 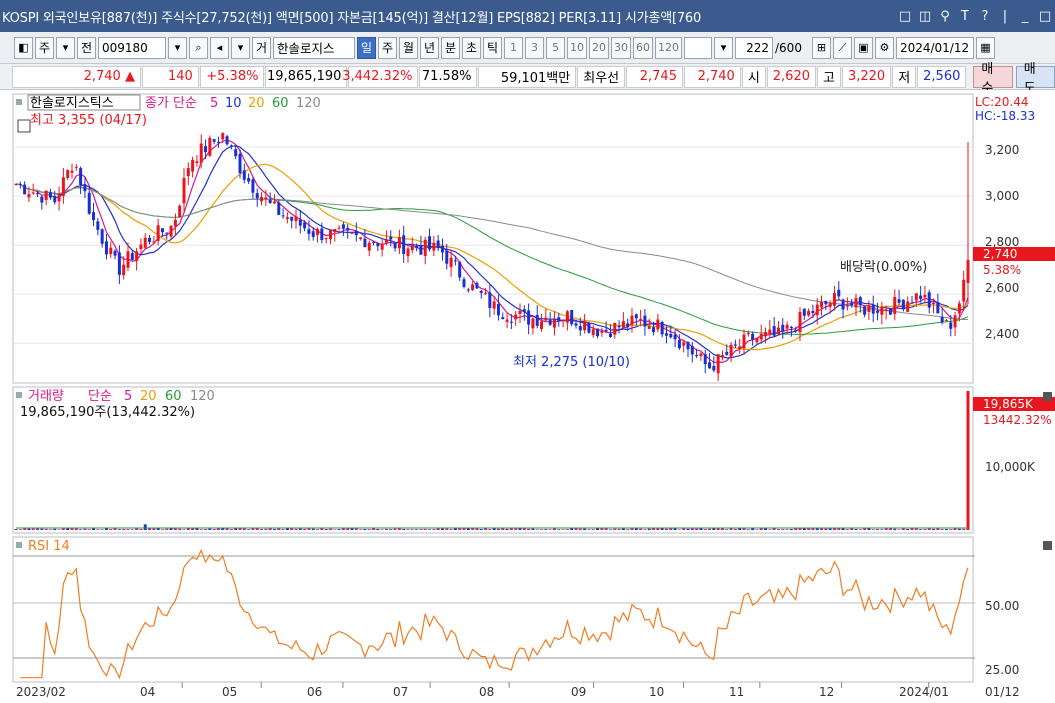 I want to click on zoom-icon: ⊞, so click(x=821, y=47).